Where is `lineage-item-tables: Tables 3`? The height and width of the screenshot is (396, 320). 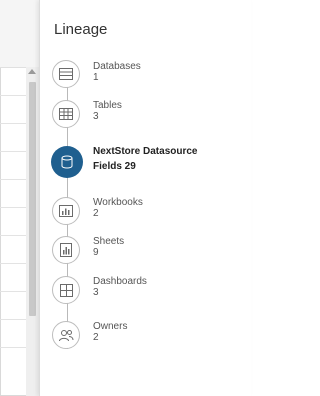 lineage-item-tables: Tables 3 is located at coordinates (107, 111).